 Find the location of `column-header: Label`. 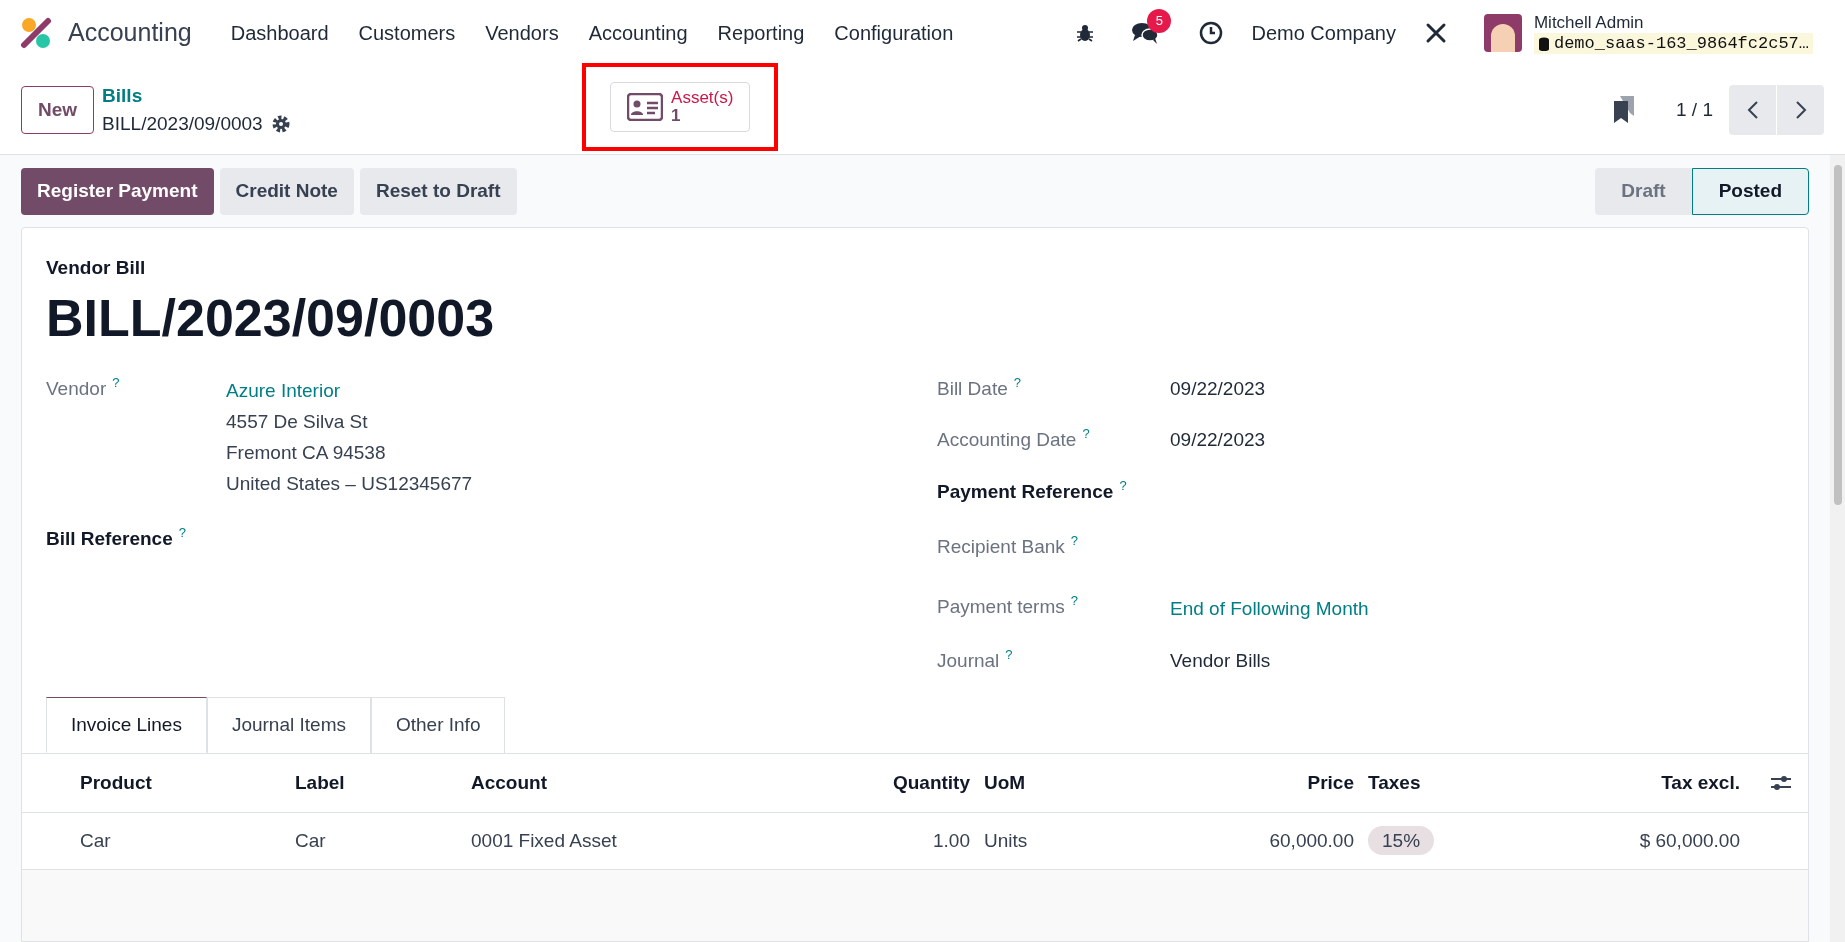

column-header: Label is located at coordinates (383, 783).